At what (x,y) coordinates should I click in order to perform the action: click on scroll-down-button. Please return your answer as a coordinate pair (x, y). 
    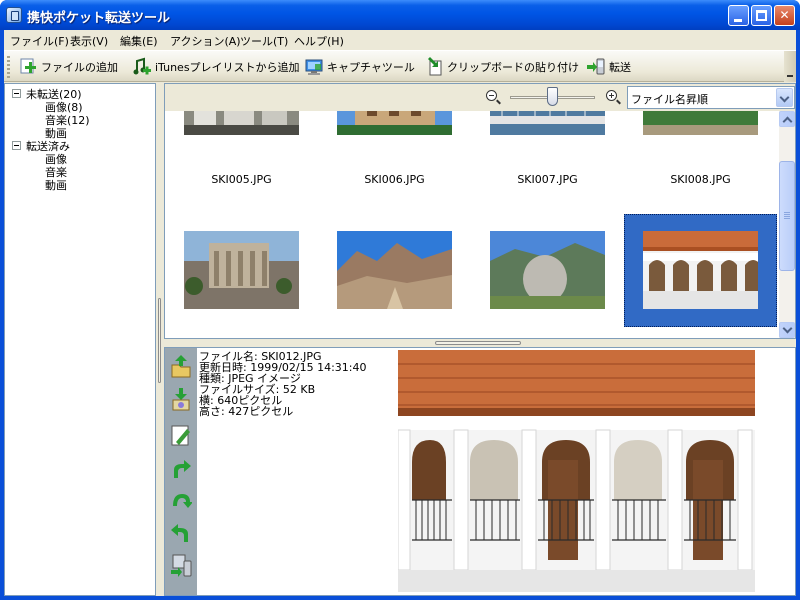
    Looking at the image, I should click on (787, 330).